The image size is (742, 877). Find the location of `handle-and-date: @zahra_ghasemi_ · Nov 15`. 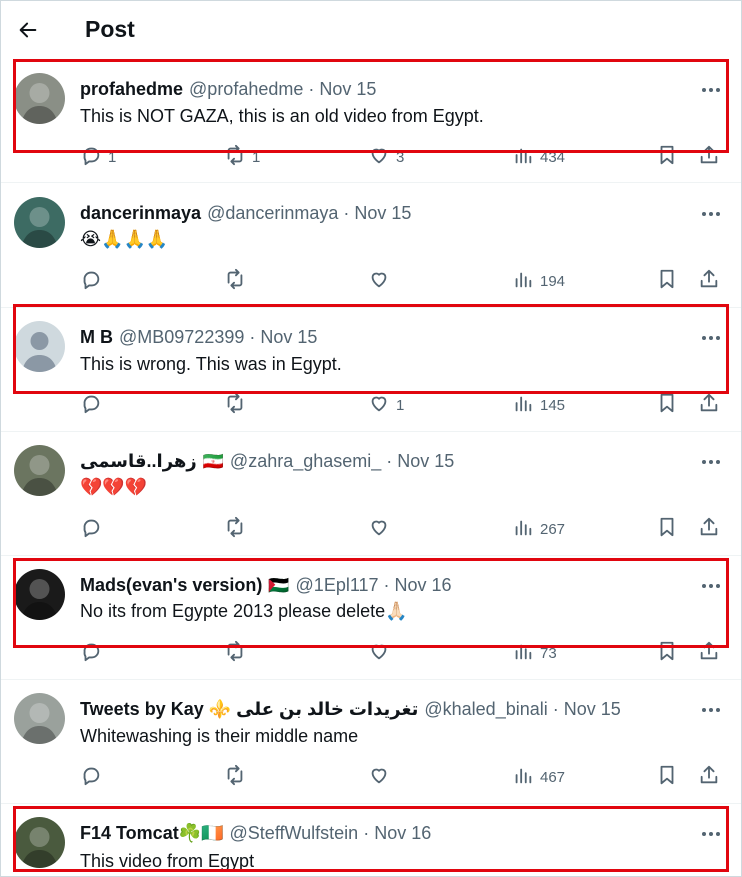

handle-and-date: @zahra_ghasemi_ · Nov 15 is located at coordinates (342, 461).